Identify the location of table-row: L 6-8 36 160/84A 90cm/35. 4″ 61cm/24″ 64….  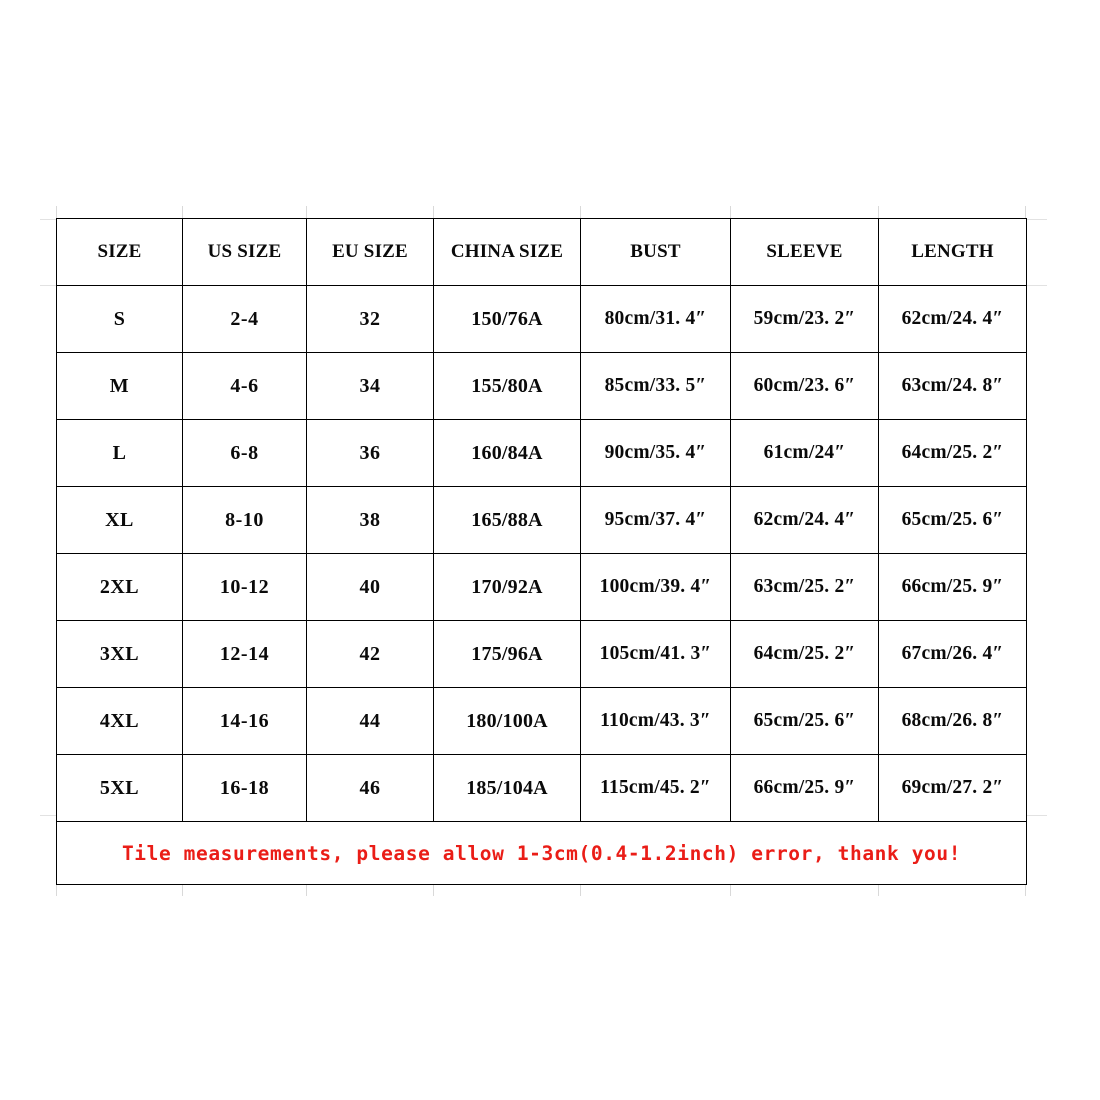
(541, 453).